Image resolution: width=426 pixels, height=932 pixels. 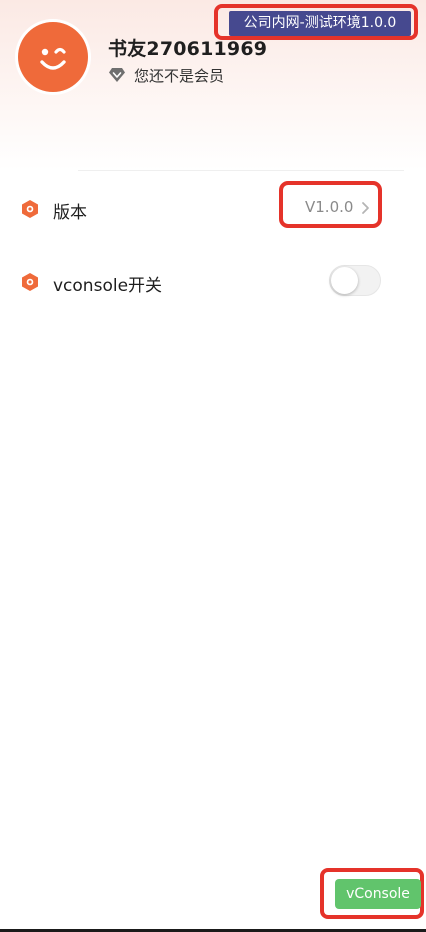 I want to click on diamond-icon, so click(x=117, y=75).